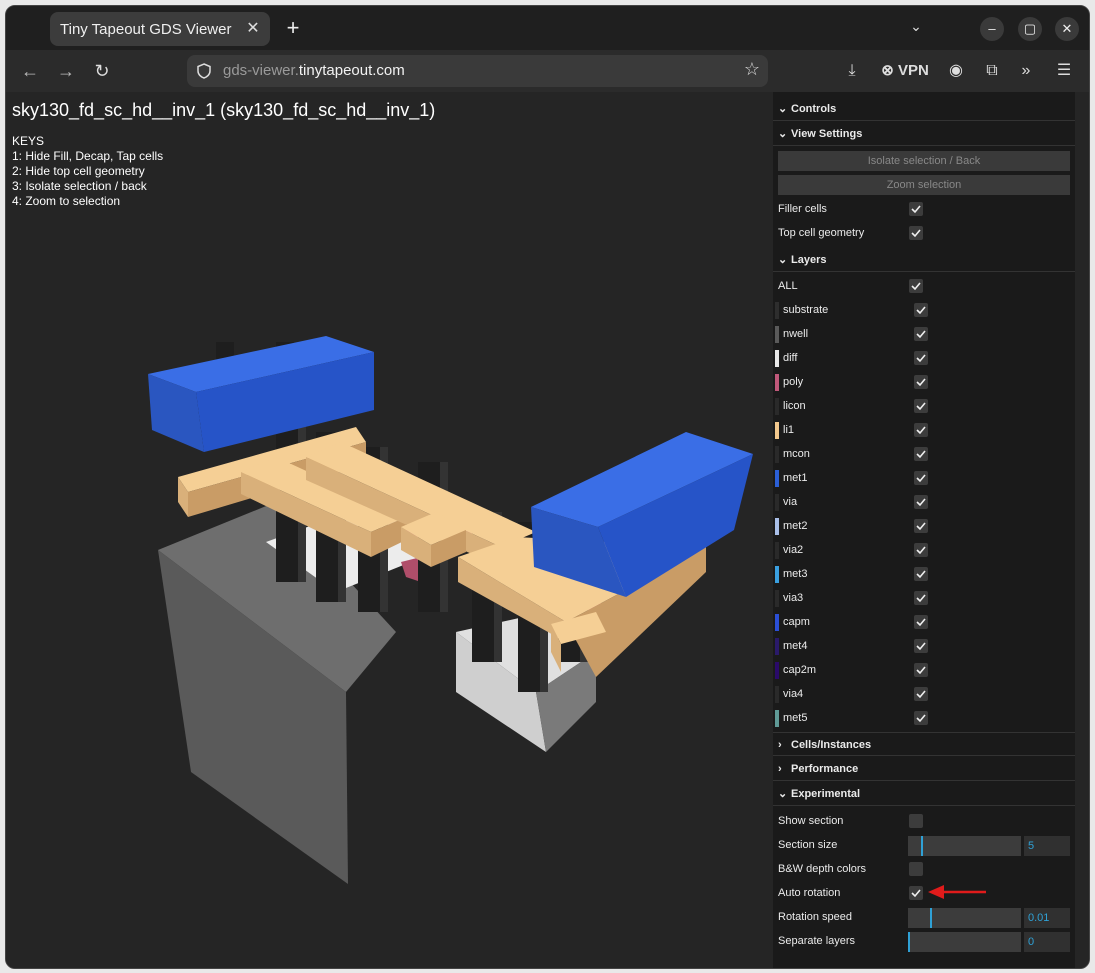  I want to click on separate-layers-knob, so click(909, 942).